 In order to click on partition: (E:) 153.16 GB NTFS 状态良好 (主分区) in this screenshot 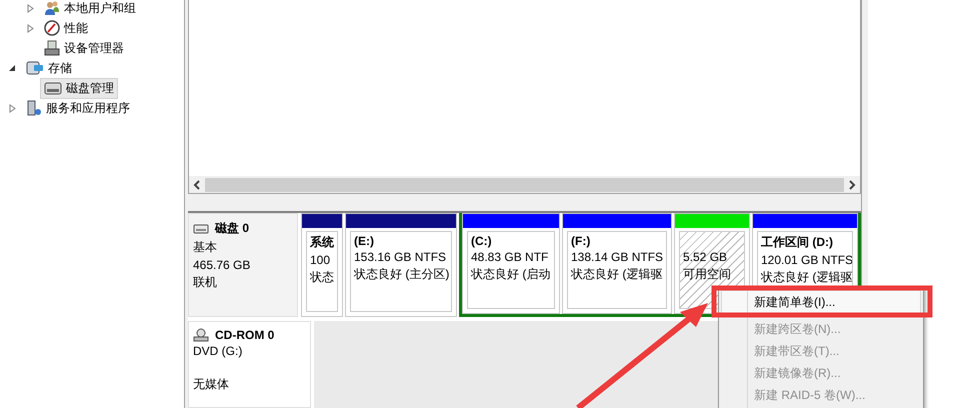, I will do `click(401, 265)`.